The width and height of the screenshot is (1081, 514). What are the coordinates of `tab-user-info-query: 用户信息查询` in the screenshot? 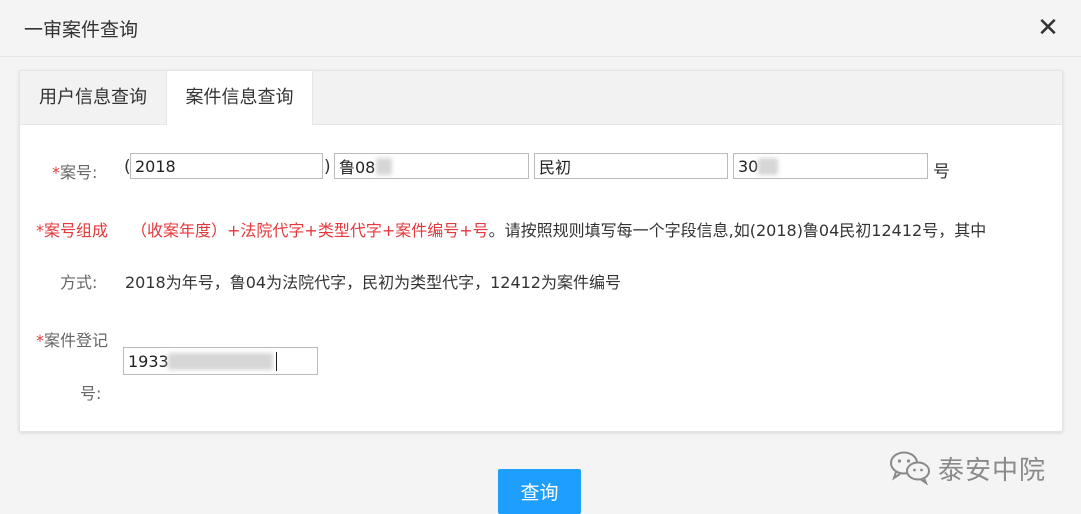 It's located at (93, 98).